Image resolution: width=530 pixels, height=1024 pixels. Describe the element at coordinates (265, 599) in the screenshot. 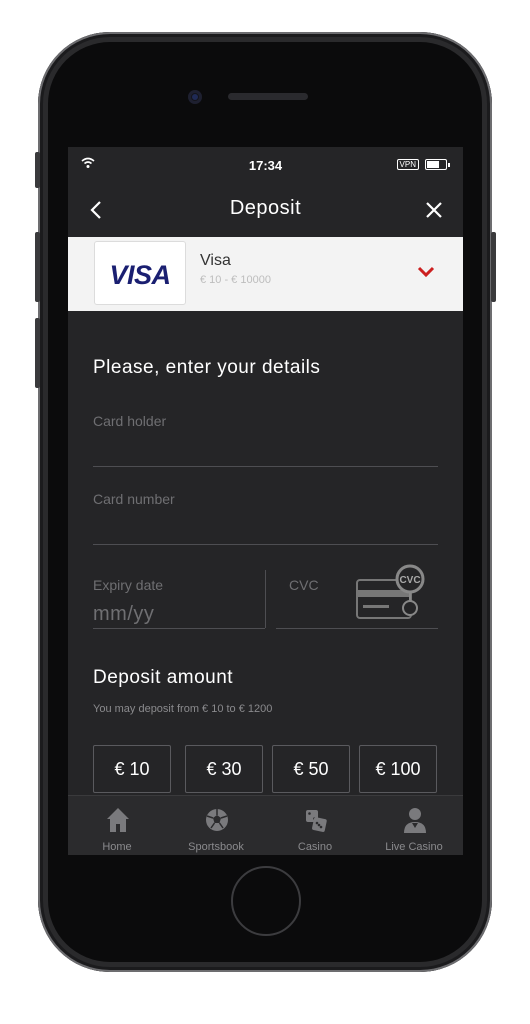

I see `field-divider` at that location.